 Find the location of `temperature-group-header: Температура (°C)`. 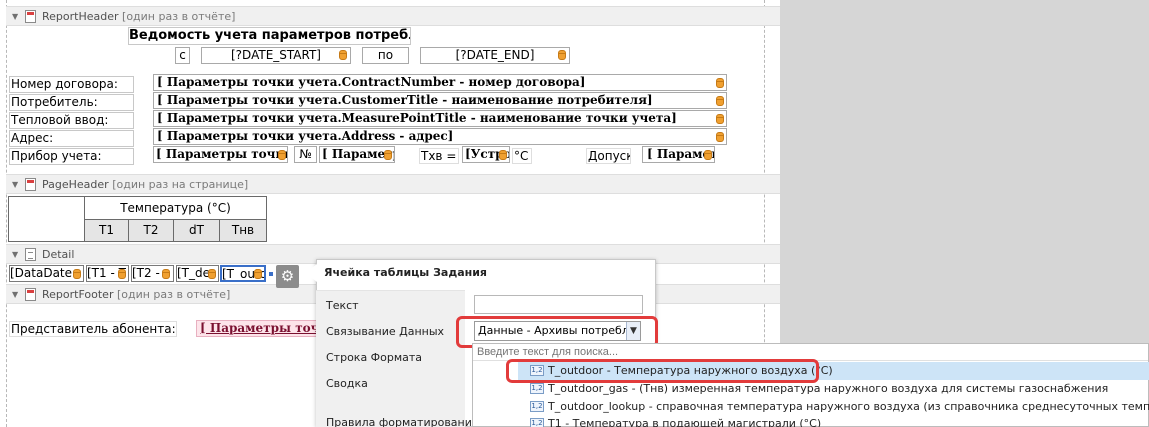

temperature-group-header: Температура (°C) is located at coordinates (175, 208).